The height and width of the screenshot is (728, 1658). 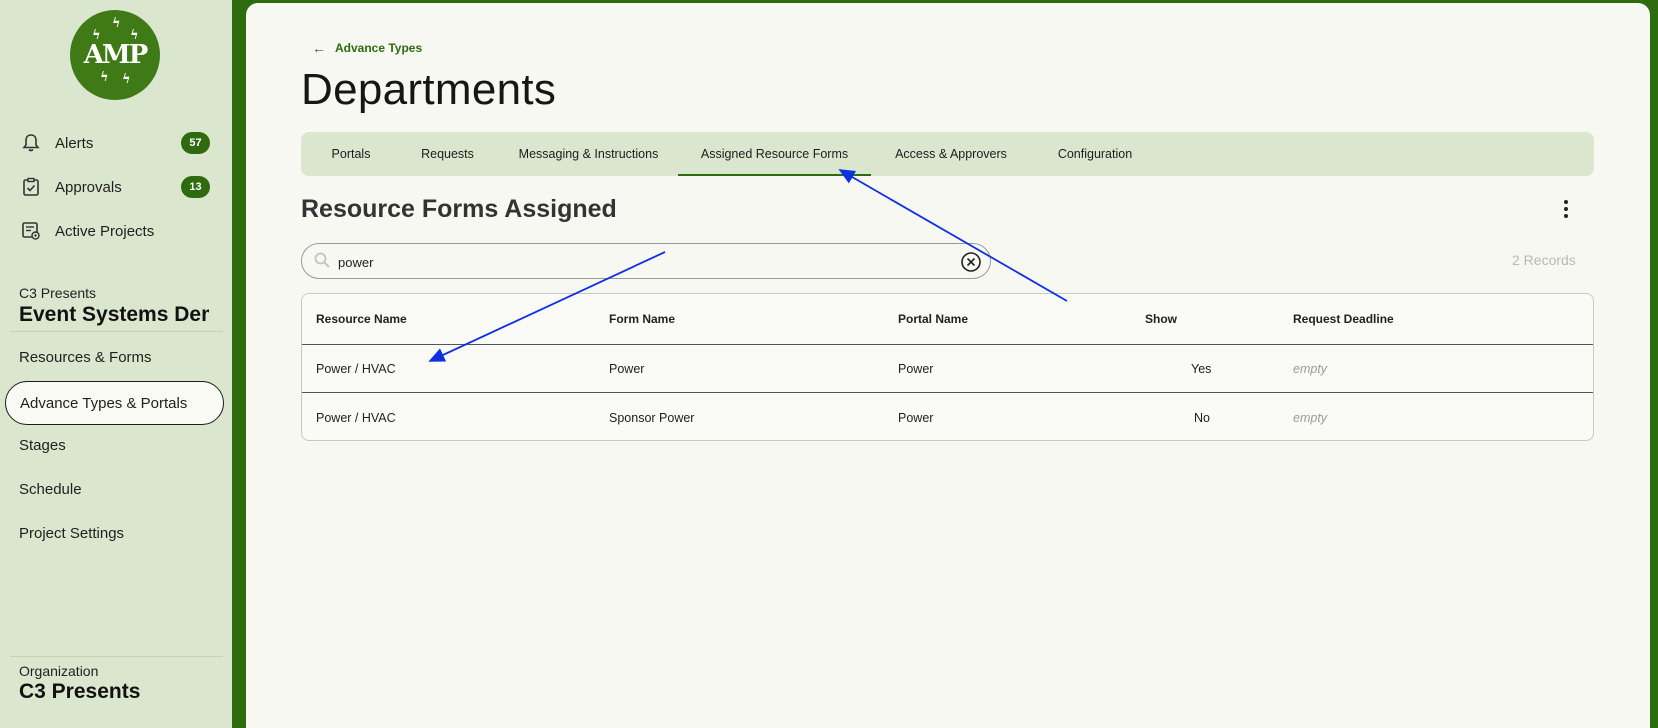 I want to click on column-header-resource-name: Resource Name, so click(x=361, y=319).